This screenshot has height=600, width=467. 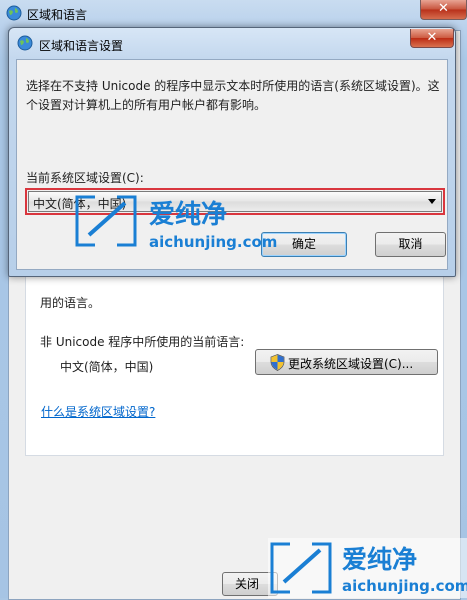 I want to click on dialog-title: 区域和语言设置, so click(x=81, y=46).